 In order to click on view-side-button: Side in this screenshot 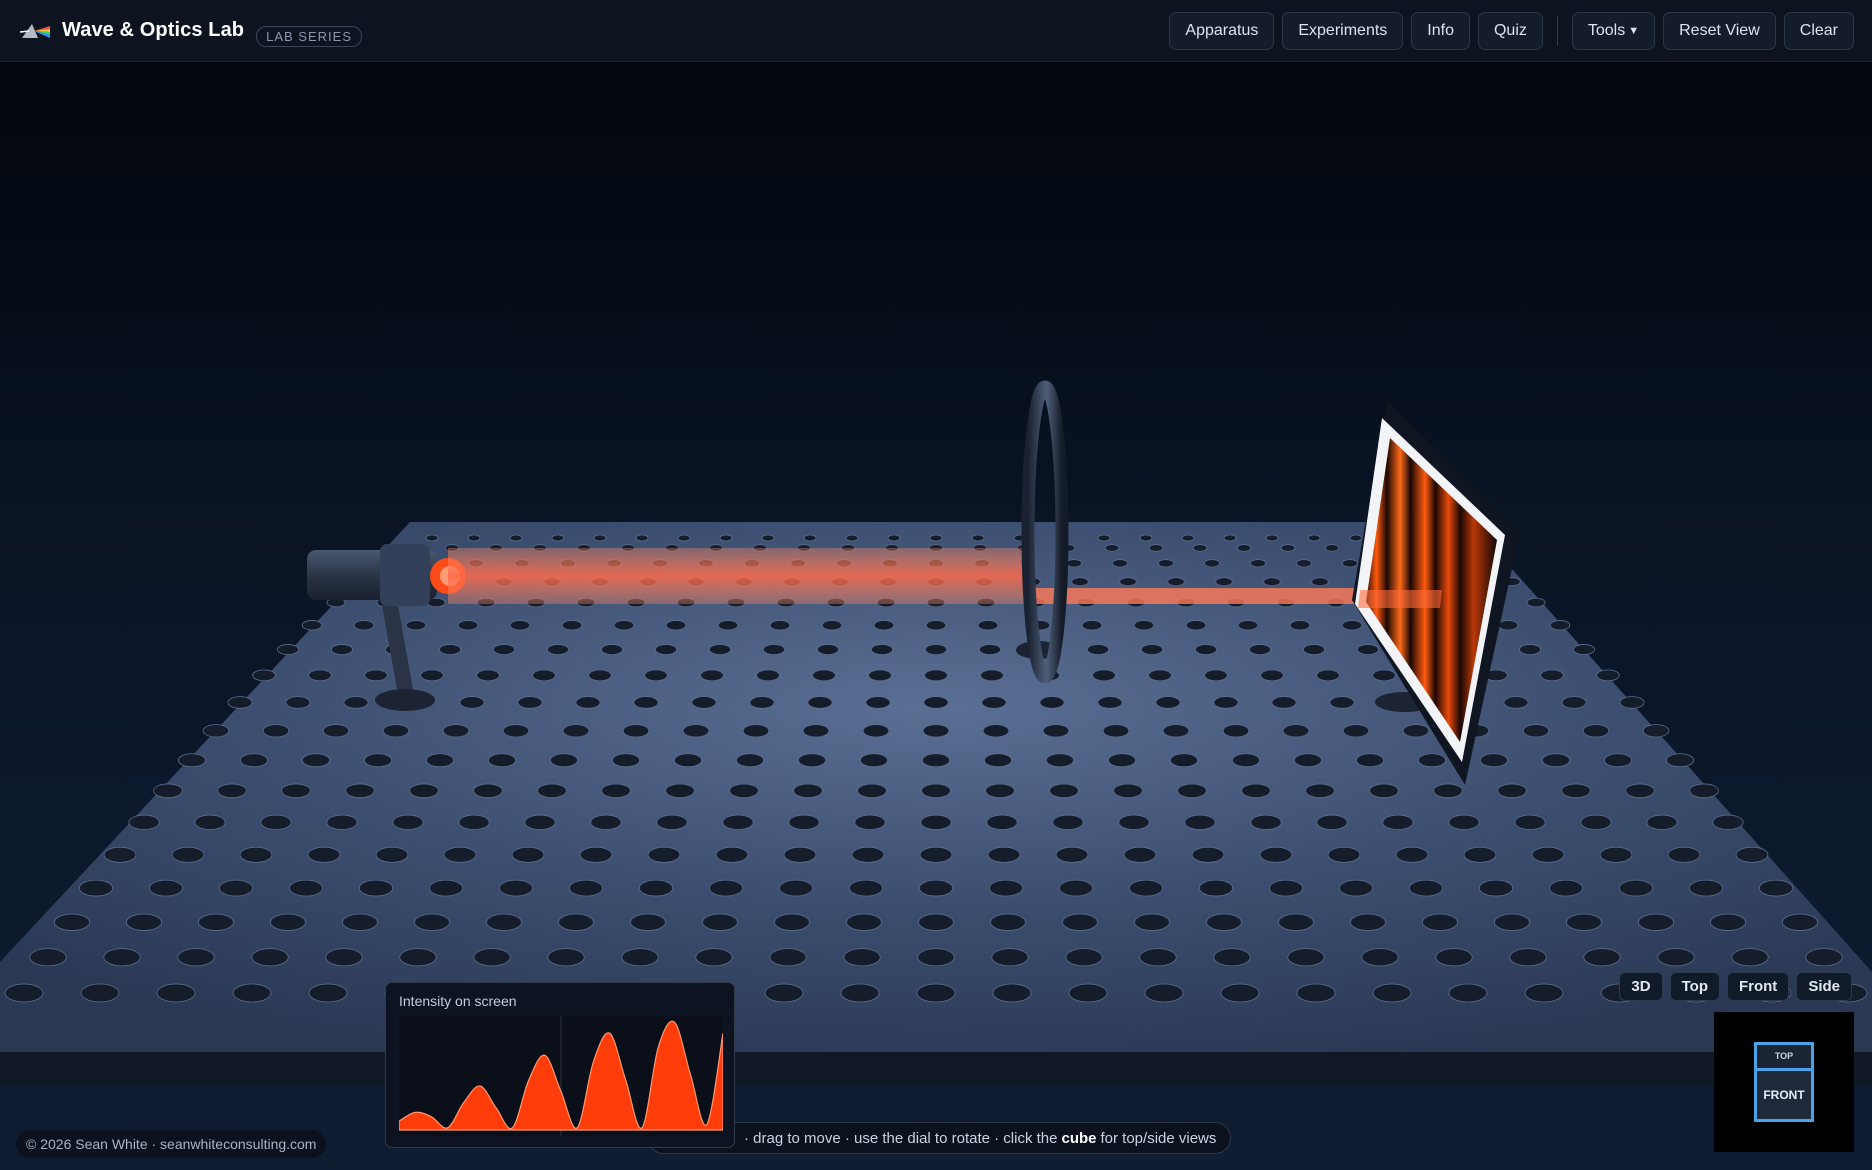, I will do `click(1824, 986)`.